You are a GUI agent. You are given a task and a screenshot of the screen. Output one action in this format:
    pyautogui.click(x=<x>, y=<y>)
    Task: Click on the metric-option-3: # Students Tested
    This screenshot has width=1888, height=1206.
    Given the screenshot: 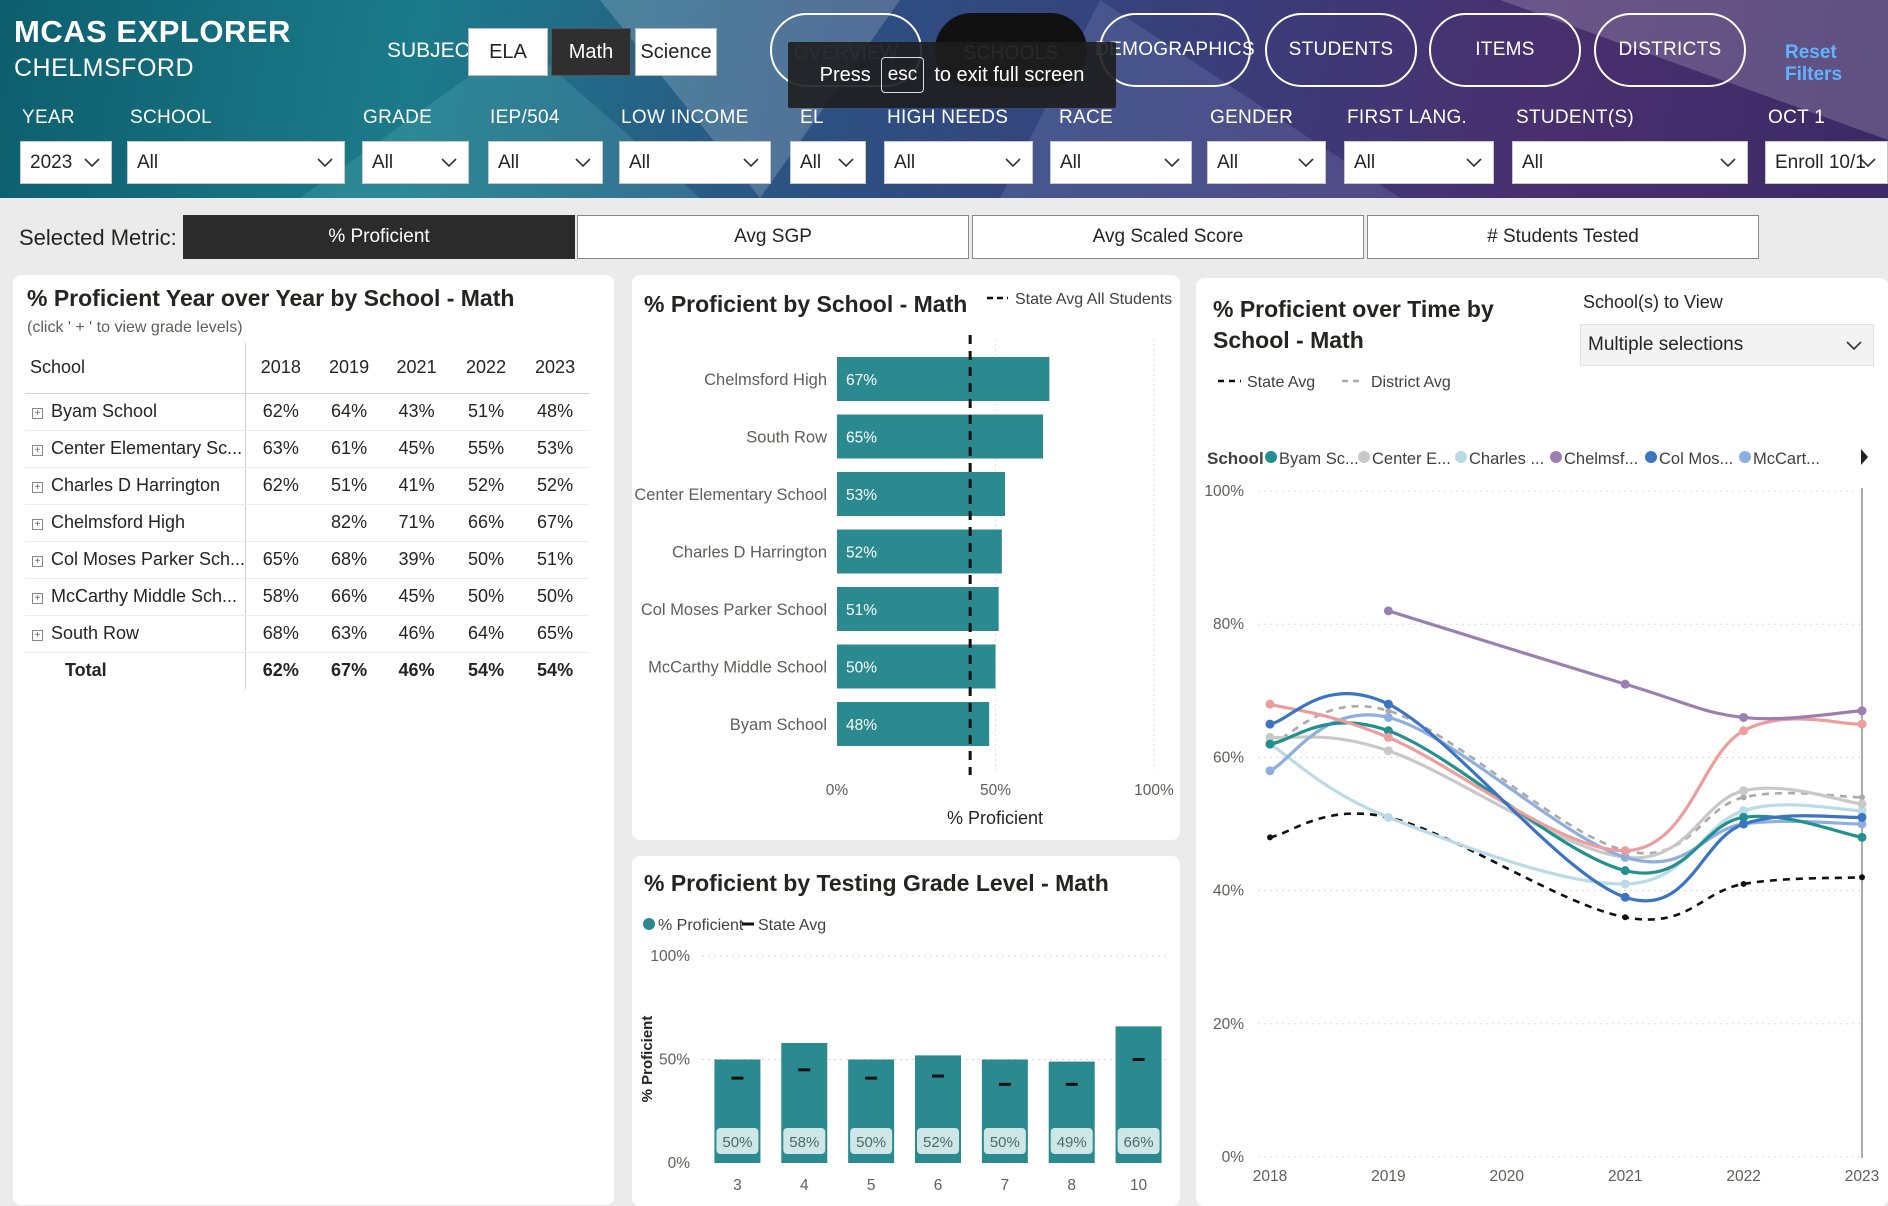 What is the action you would take?
    pyautogui.click(x=1563, y=237)
    